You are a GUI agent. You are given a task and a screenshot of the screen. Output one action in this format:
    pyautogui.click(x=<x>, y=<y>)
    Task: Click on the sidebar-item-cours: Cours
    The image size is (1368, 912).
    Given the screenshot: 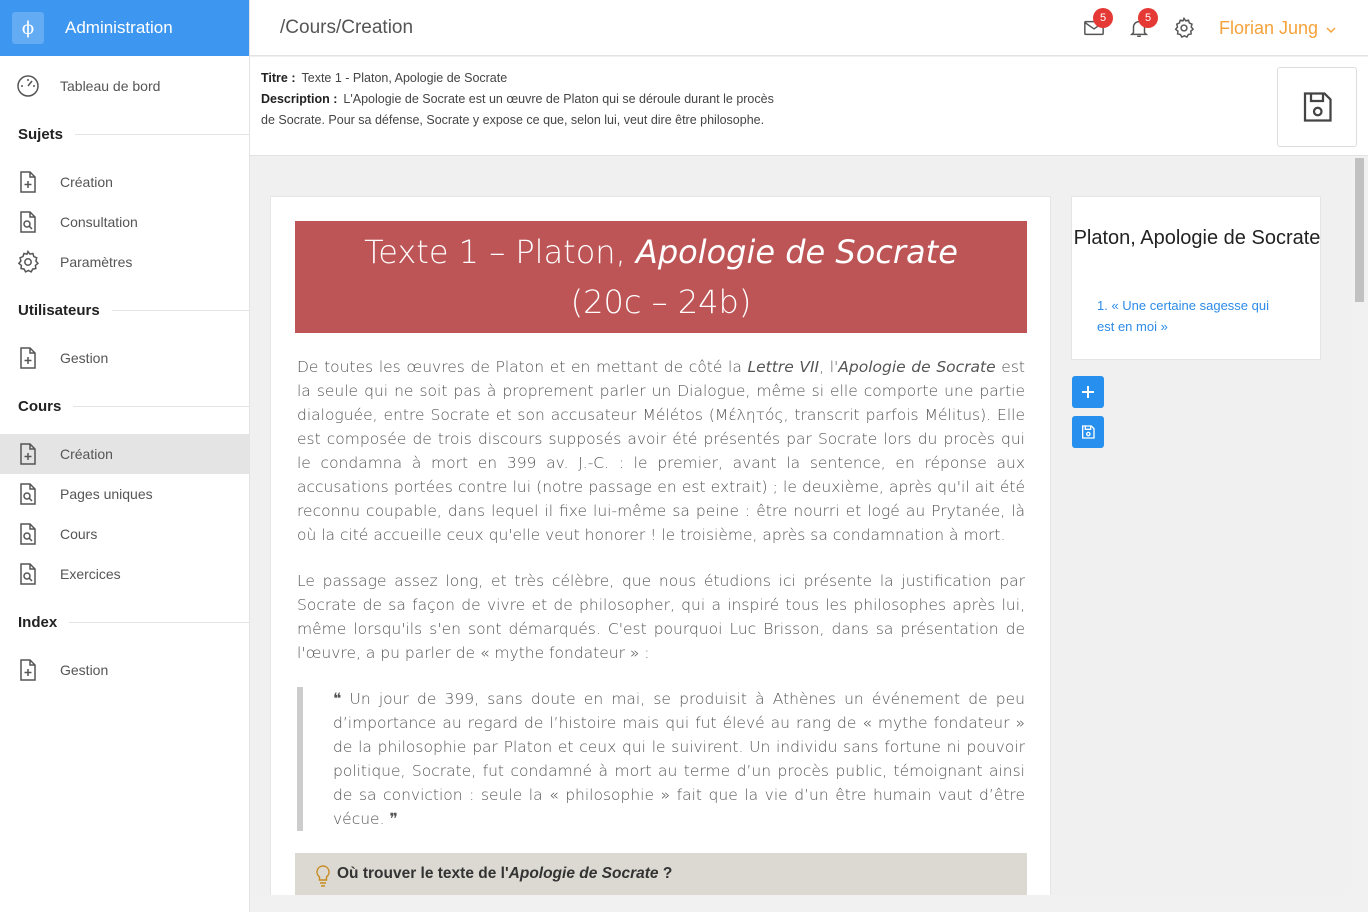 What is the action you would take?
    pyautogui.click(x=125, y=534)
    